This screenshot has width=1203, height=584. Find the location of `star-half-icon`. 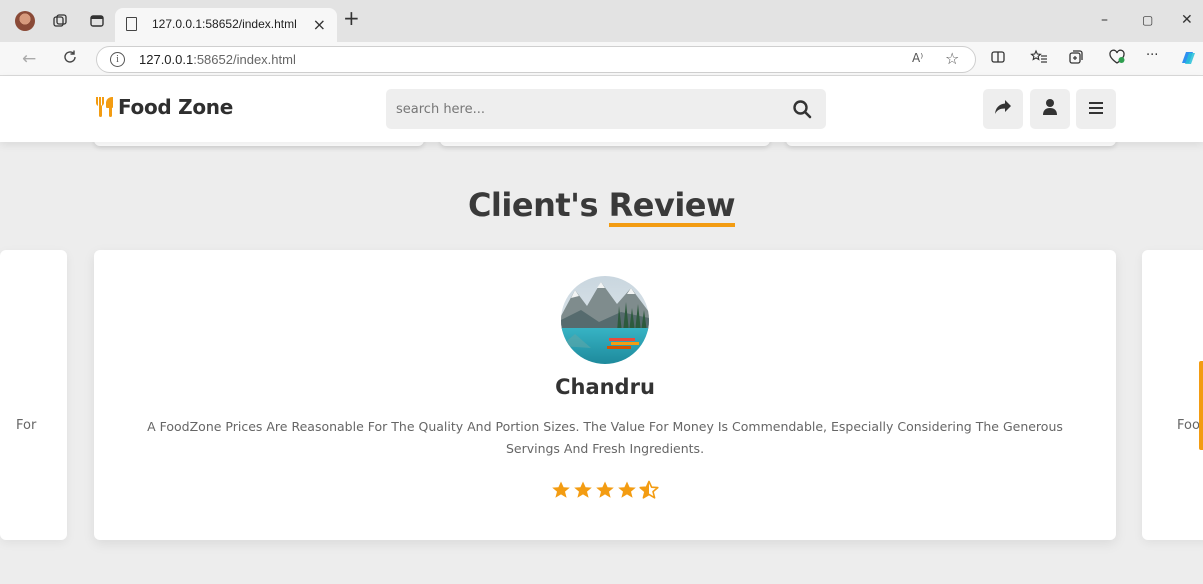

star-half-icon is located at coordinates (649, 489).